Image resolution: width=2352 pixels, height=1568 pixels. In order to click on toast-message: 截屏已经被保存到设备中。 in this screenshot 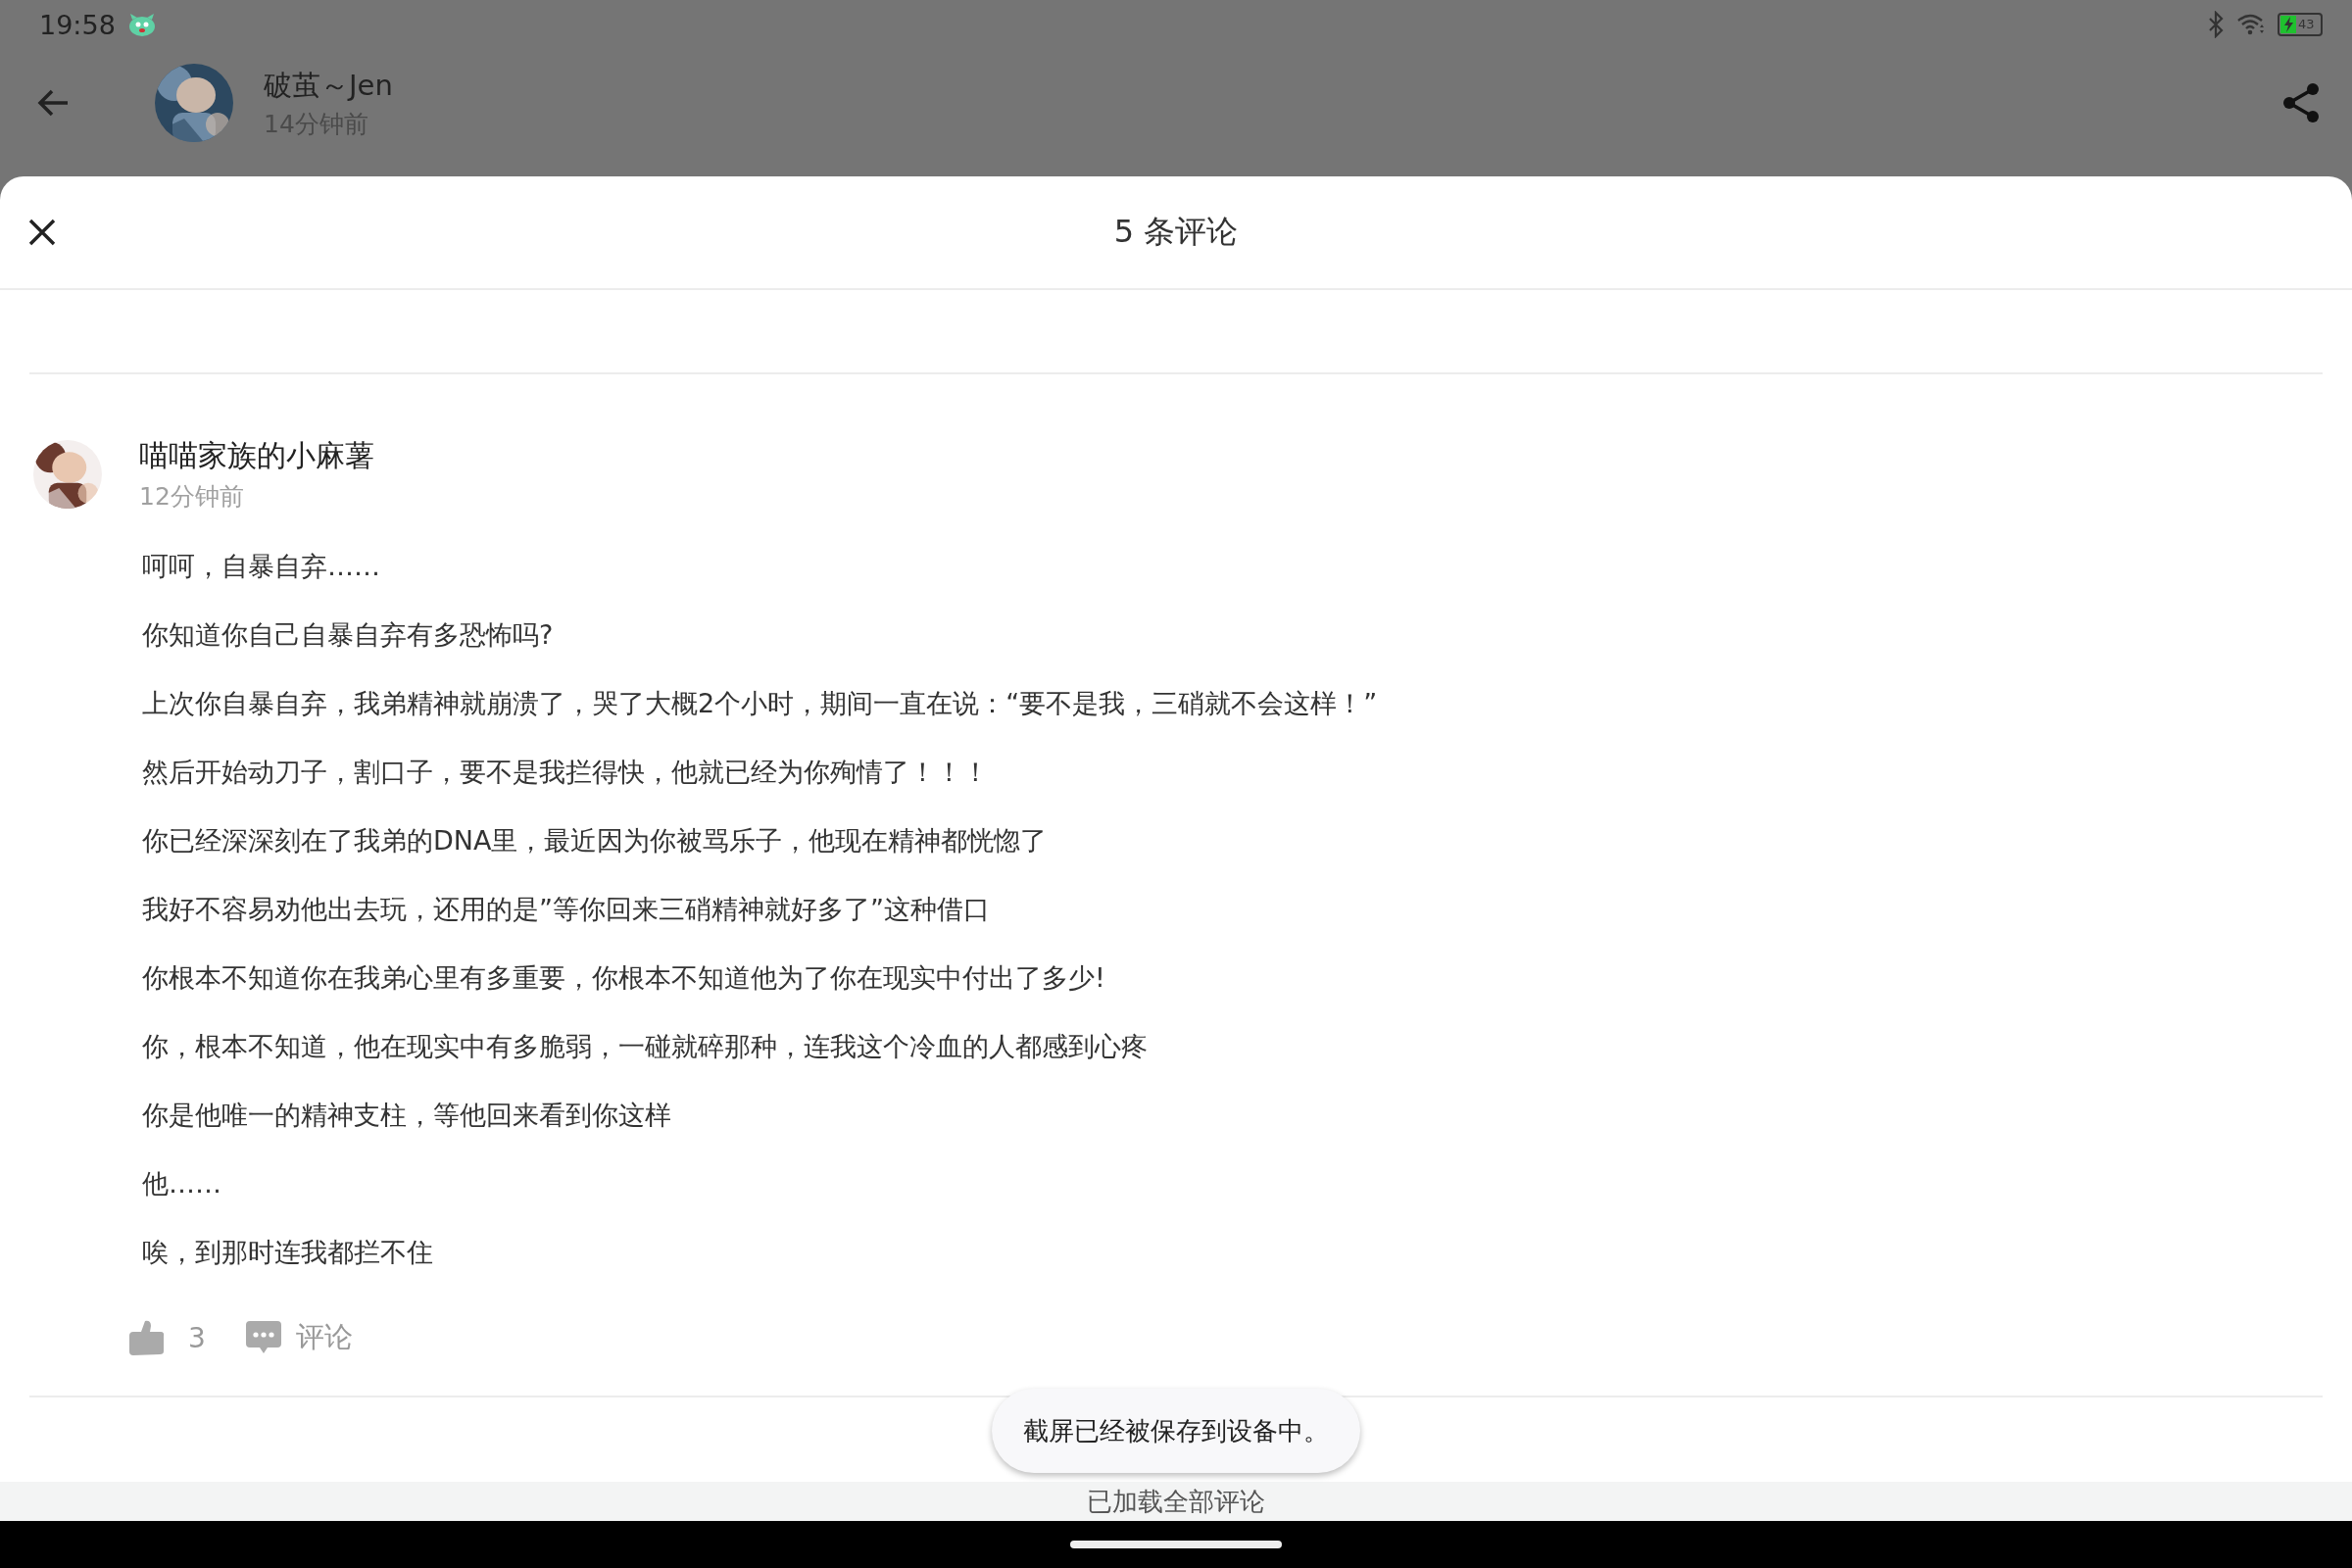, I will do `click(1176, 1431)`.